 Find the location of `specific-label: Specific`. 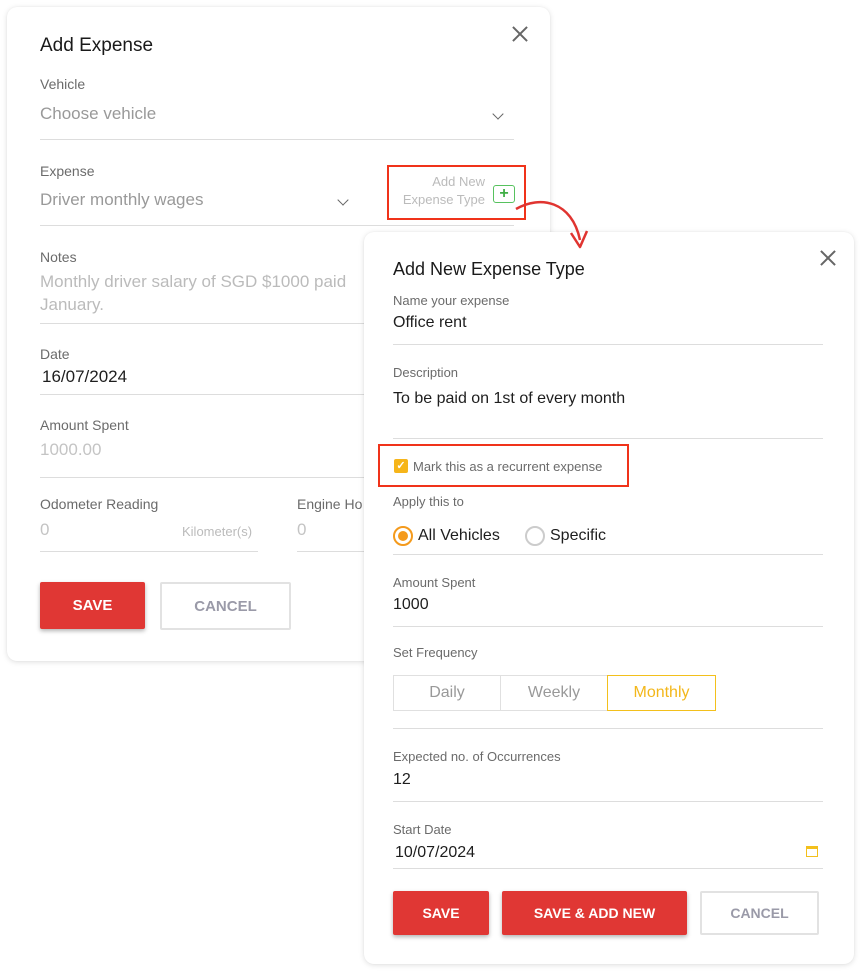

specific-label: Specific is located at coordinates (578, 535).